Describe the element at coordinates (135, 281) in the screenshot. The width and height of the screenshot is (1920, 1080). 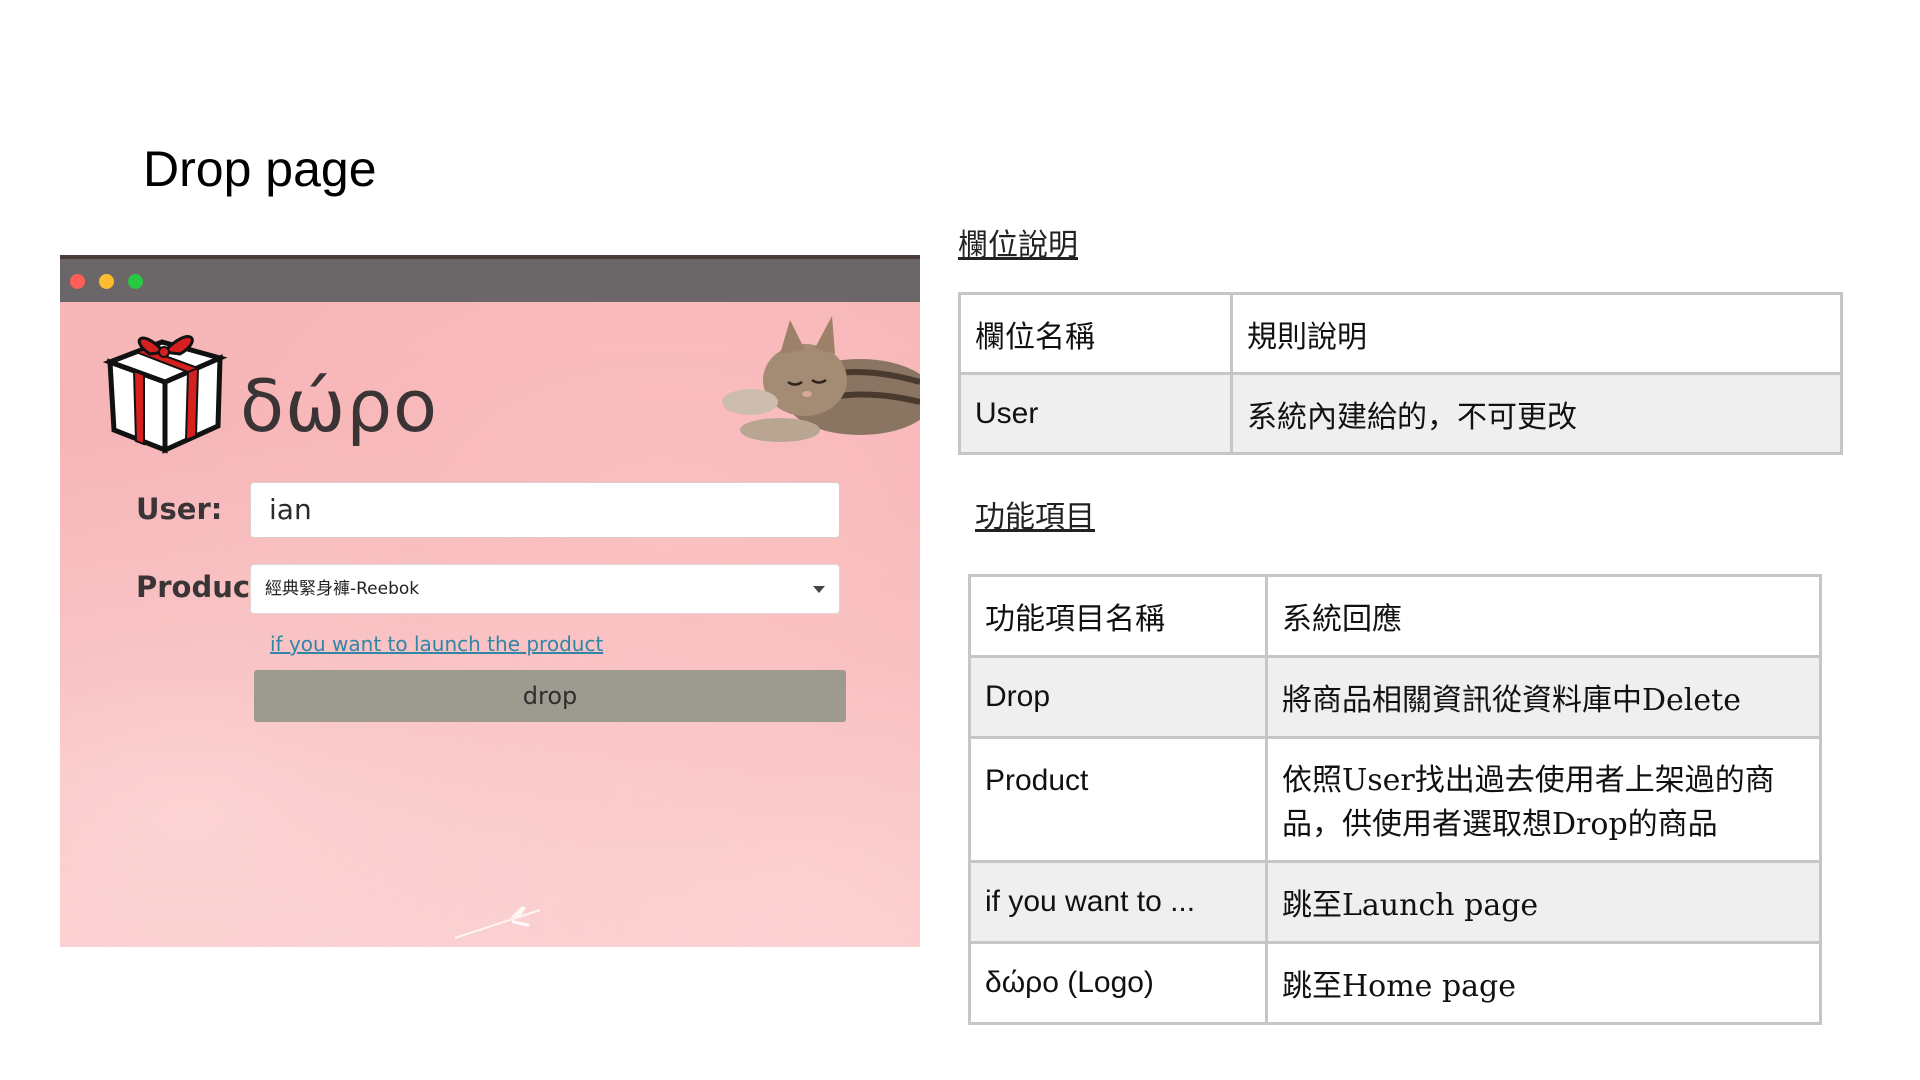
I see `maximize-window-button` at that location.